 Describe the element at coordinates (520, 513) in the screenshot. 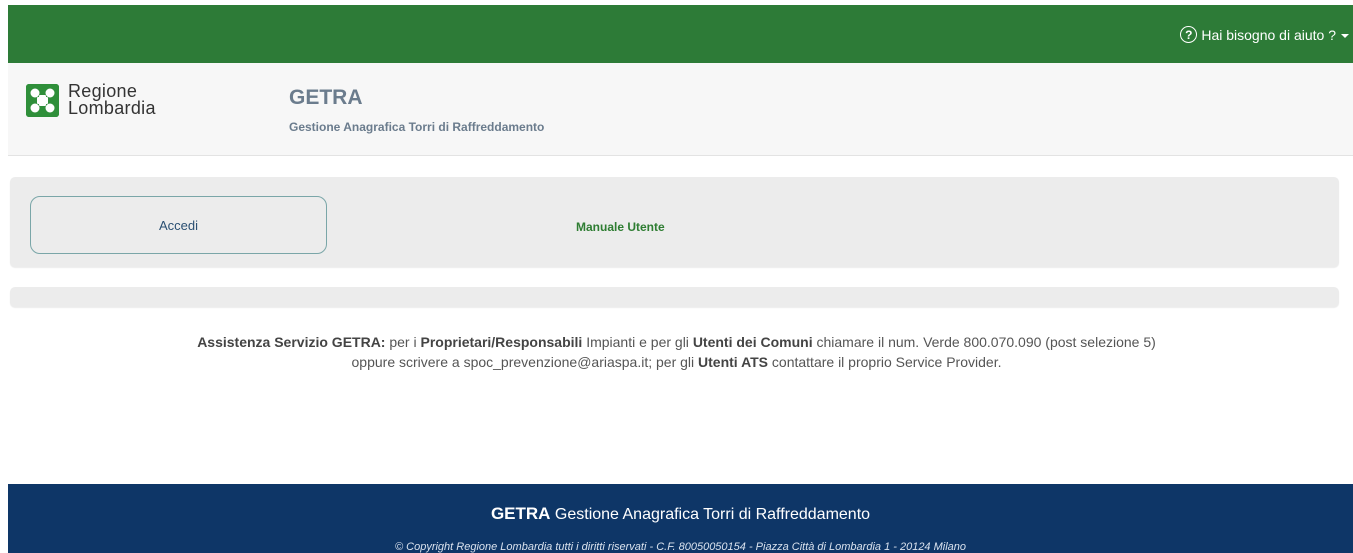

I see `footer-app-name: GETRA` at that location.